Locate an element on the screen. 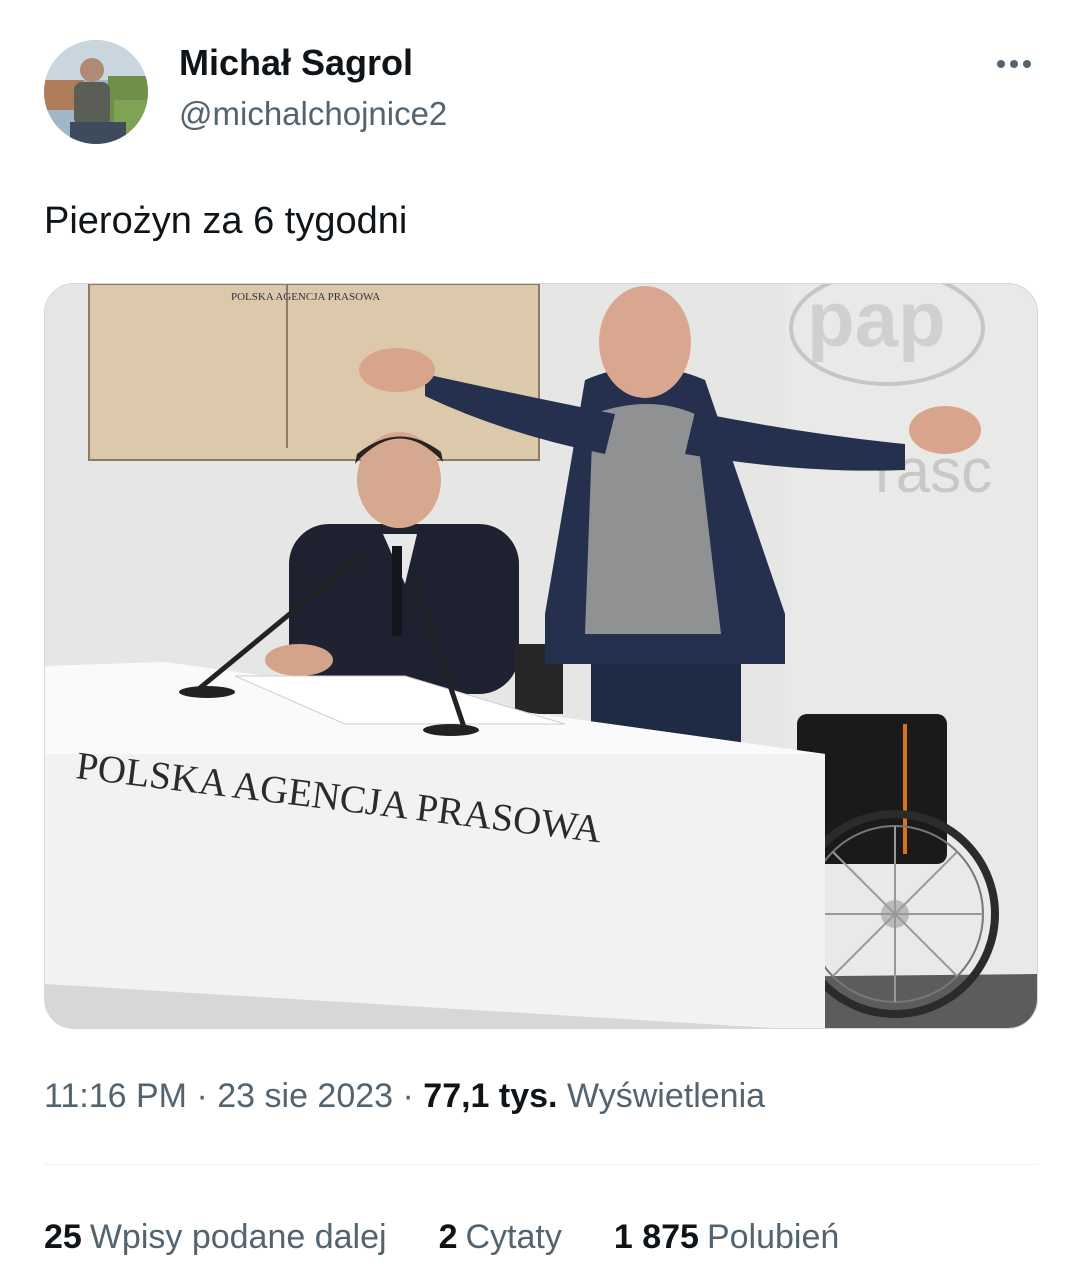 Image resolution: width=1080 pixels, height=1274 pixels. avatar is located at coordinates (96, 92).